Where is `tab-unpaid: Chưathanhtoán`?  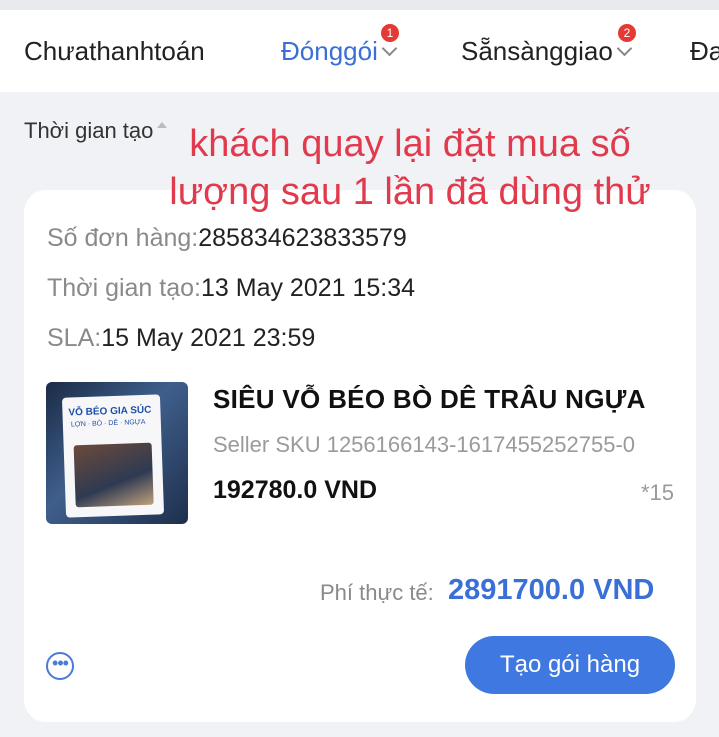
tab-unpaid: Chưathanhtoán is located at coordinates (114, 51).